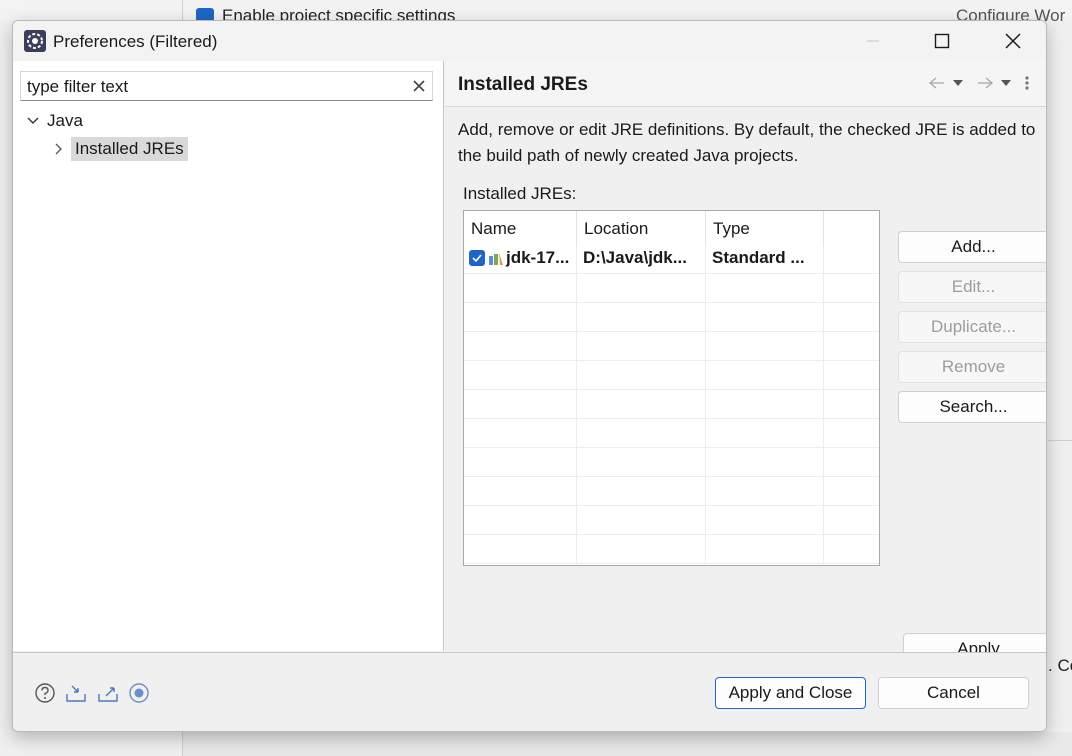  I want to click on back-button, so click(937, 83).